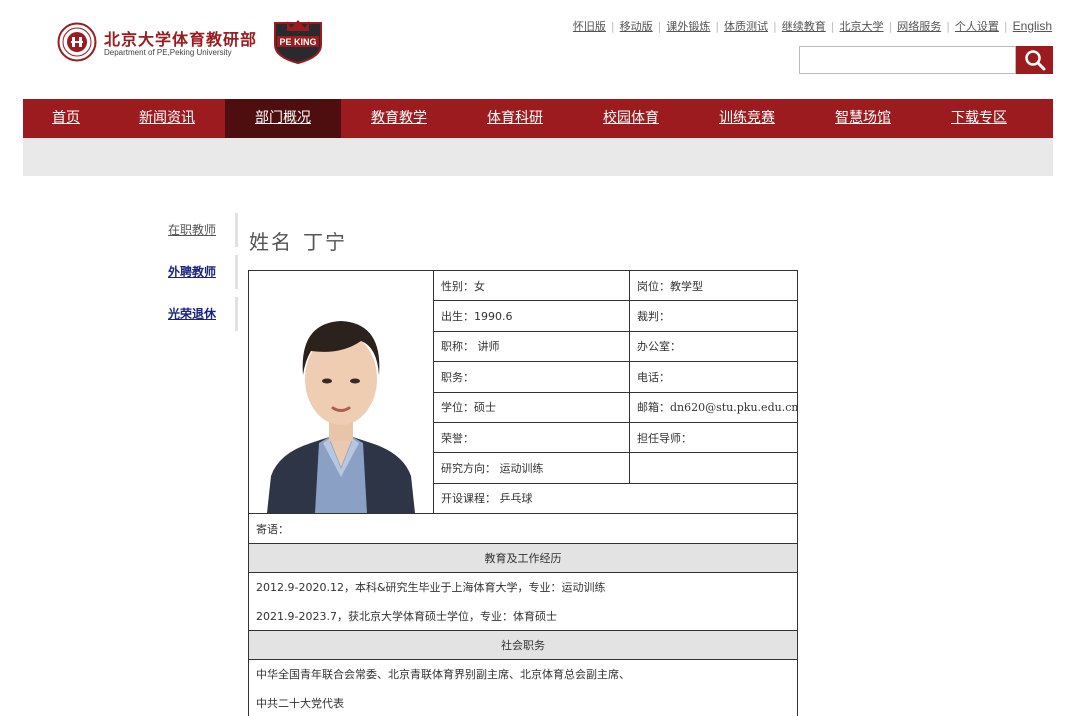  I want to click on search-button, so click(1034, 60).